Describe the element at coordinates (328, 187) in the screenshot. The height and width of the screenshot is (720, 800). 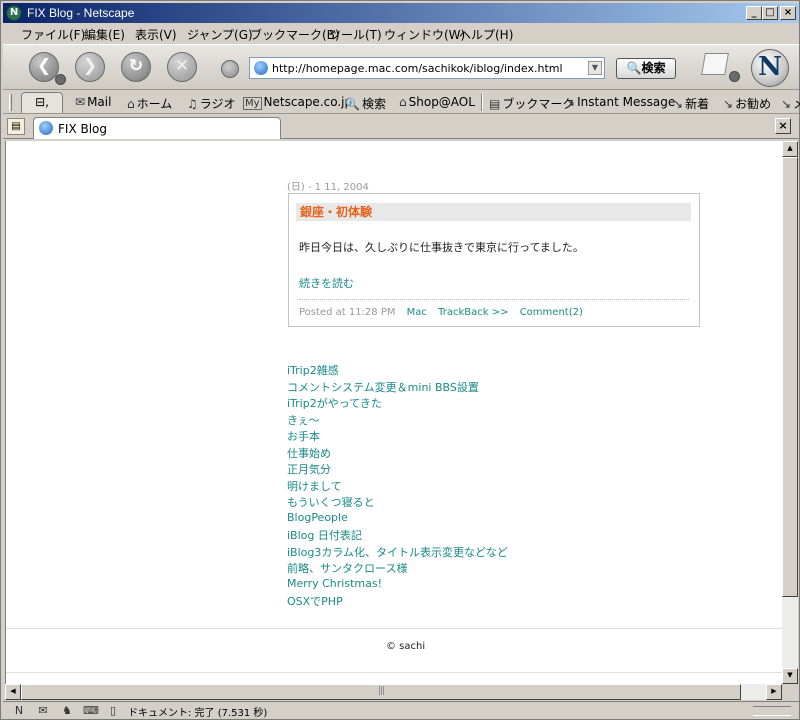
I see `entry-date: (日) - 1 11, 2004` at that location.